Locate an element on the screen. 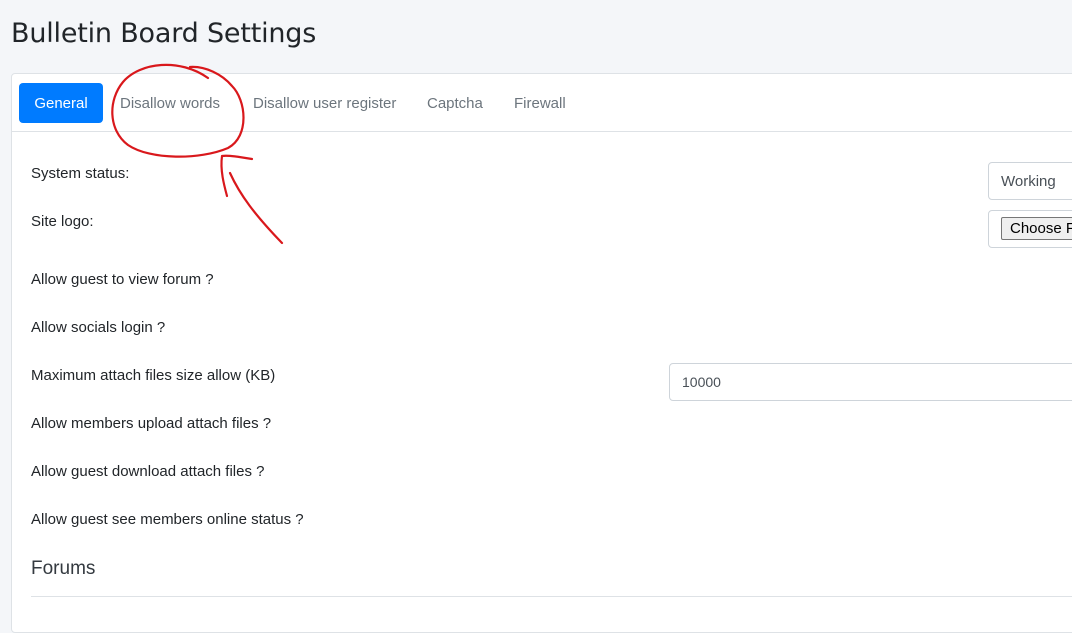 The height and width of the screenshot is (633, 1072). allow-social-login-label: Allow socials login ? is located at coordinates (98, 327).